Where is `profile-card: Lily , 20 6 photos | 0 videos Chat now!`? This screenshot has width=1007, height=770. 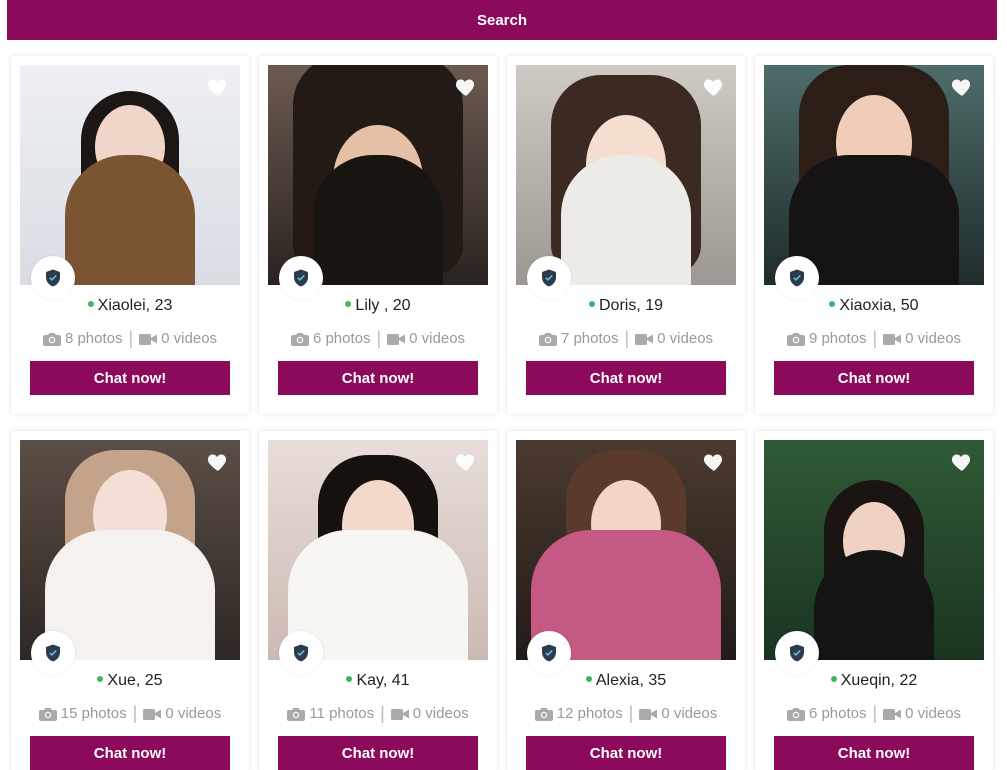 profile-card: Lily , 20 6 photos | 0 videos Chat now! is located at coordinates (378, 235).